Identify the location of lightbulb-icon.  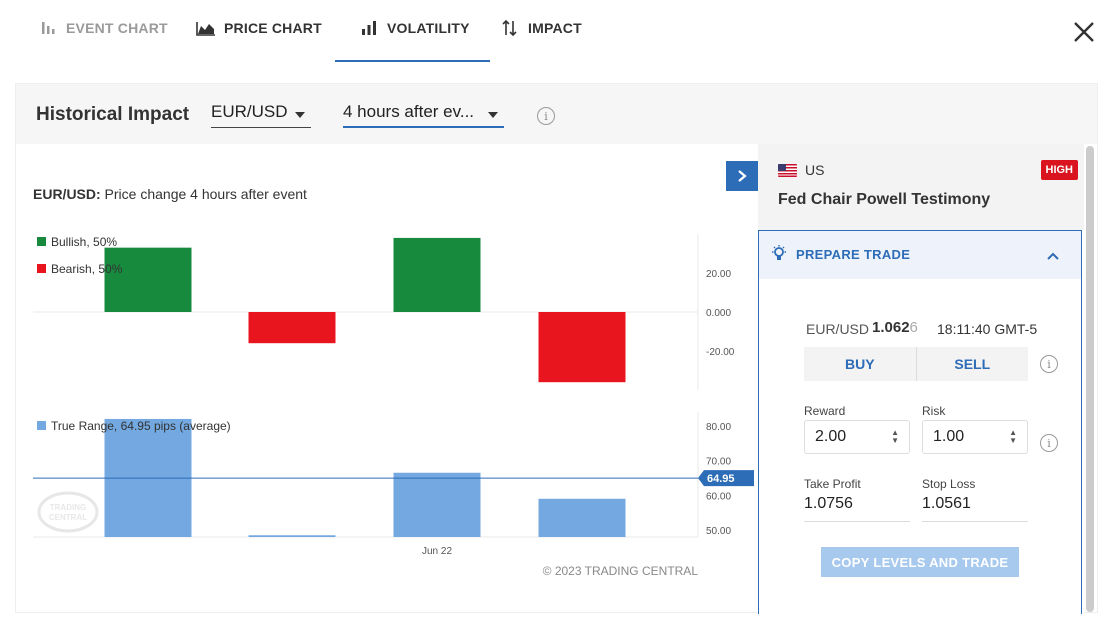
(779, 256).